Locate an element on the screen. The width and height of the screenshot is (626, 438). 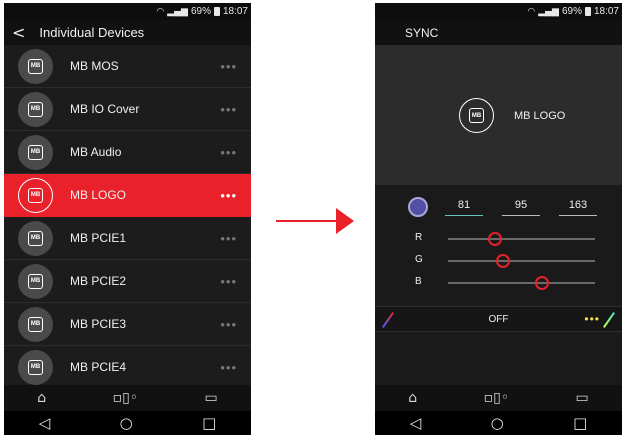
device-name: MB MOS is located at coordinates (94, 66).